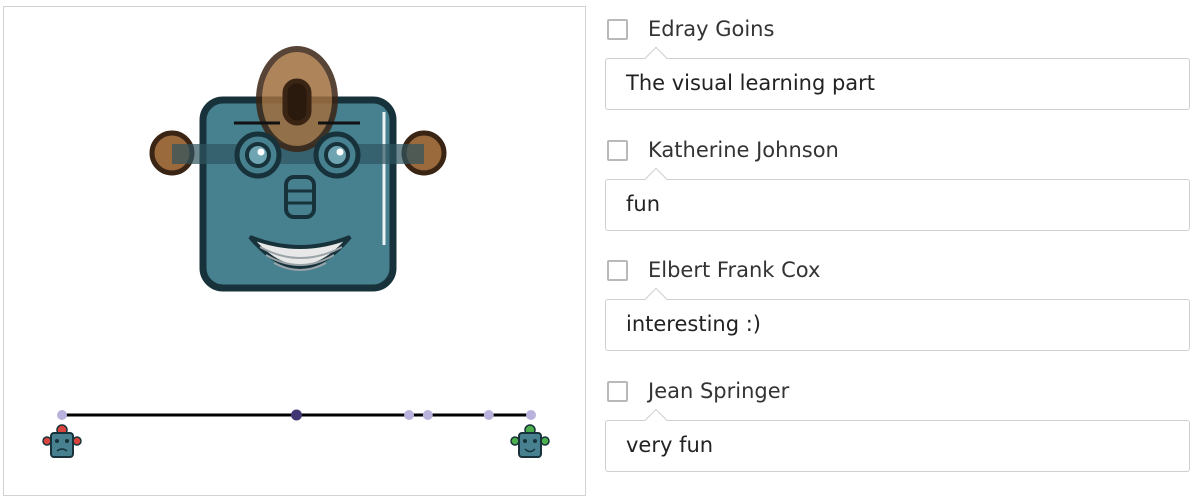 This screenshot has width=1200, height=497. What do you see at coordinates (258, 155) in the screenshot?
I see `left-eye` at bounding box center [258, 155].